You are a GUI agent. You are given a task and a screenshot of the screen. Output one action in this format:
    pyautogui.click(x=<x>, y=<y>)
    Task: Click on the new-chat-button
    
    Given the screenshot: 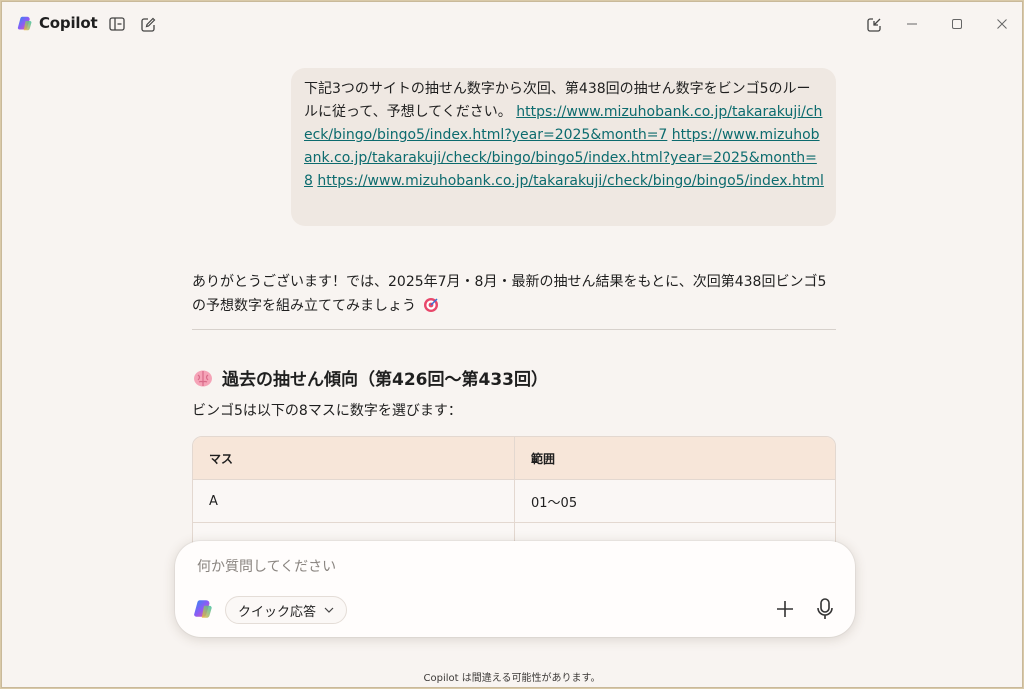 What is the action you would take?
    pyautogui.click(x=148, y=24)
    